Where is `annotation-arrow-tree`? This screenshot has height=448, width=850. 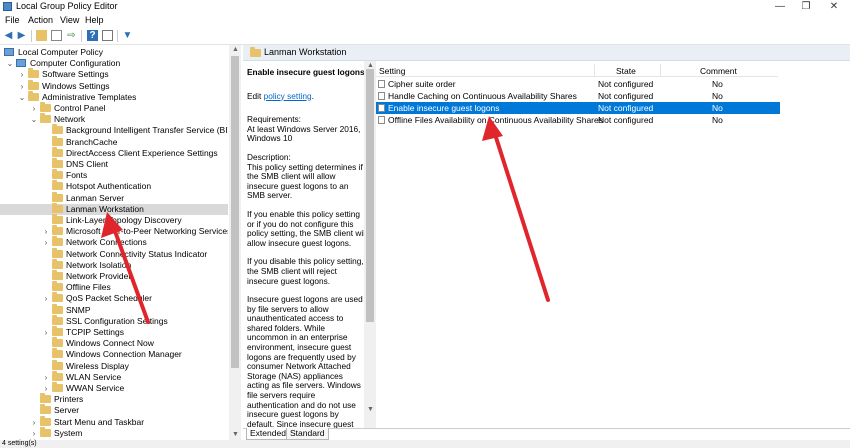
annotation-arrow-tree is located at coordinates (125, 268).